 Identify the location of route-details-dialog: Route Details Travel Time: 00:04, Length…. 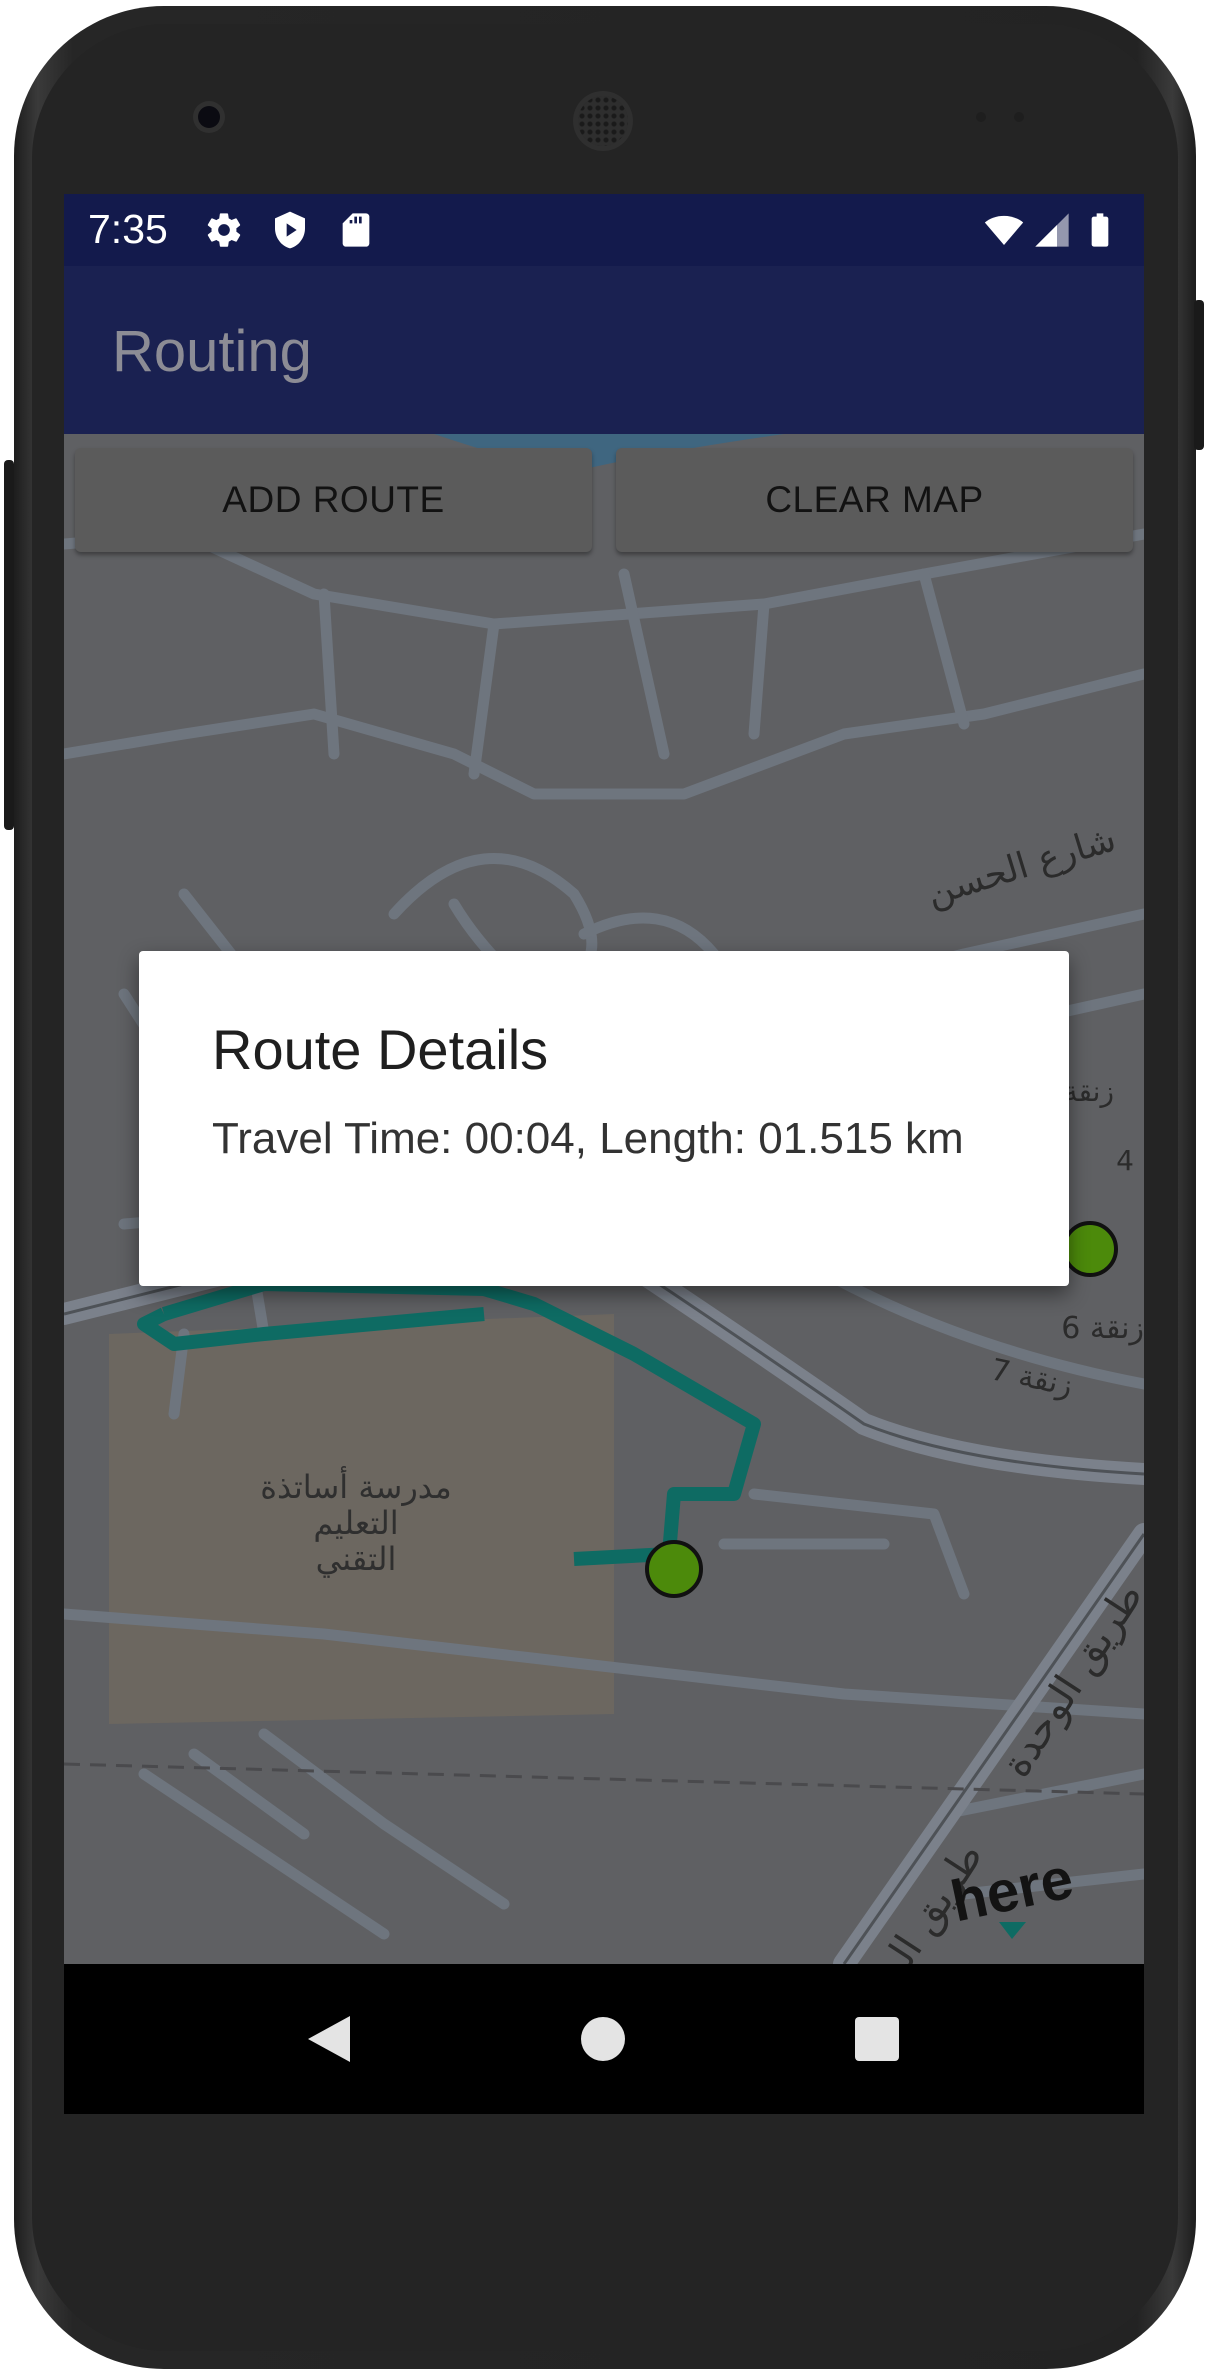
(604, 1118).